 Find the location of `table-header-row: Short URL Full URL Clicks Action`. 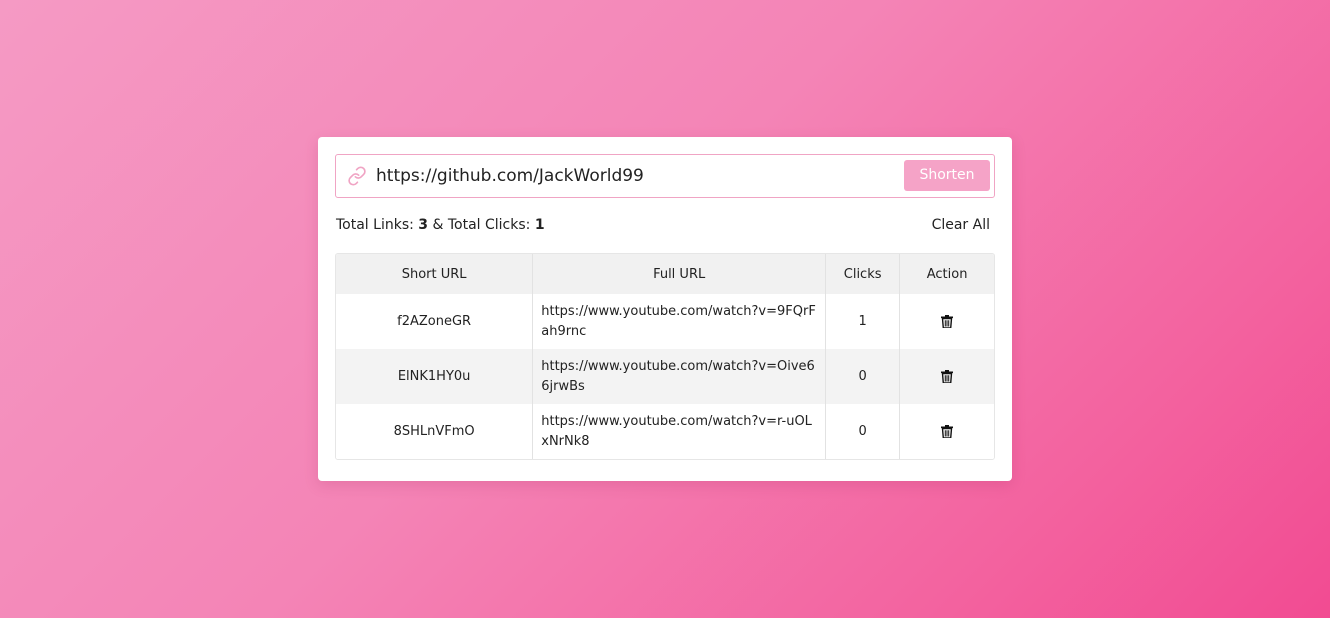

table-header-row: Short URL Full URL Clicks Action is located at coordinates (665, 274).